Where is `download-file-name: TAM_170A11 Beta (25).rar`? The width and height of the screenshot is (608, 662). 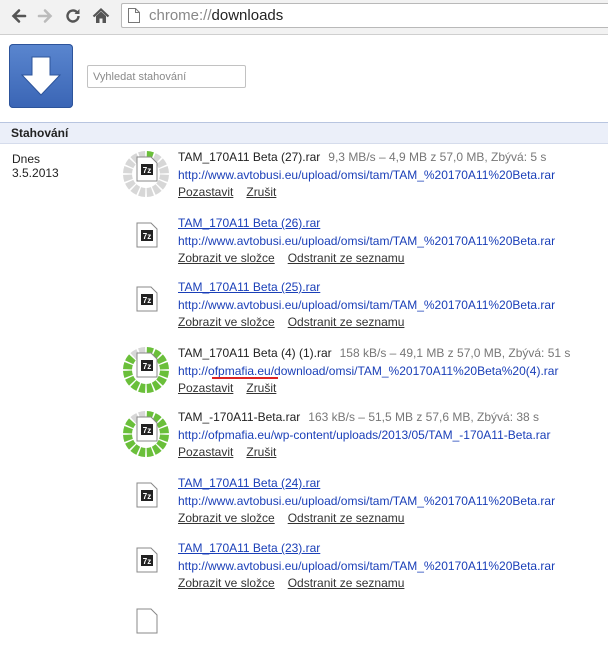
download-file-name: TAM_170A11 Beta (25).rar is located at coordinates (249, 287).